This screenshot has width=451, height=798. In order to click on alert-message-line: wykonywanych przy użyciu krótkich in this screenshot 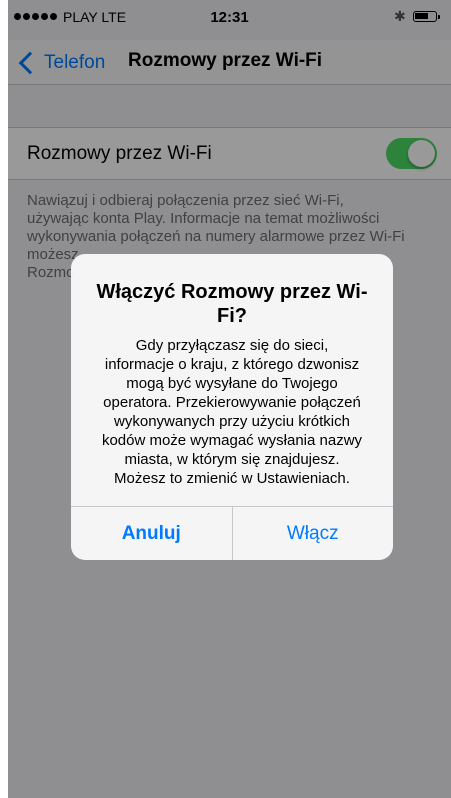, I will do `click(232, 421)`.